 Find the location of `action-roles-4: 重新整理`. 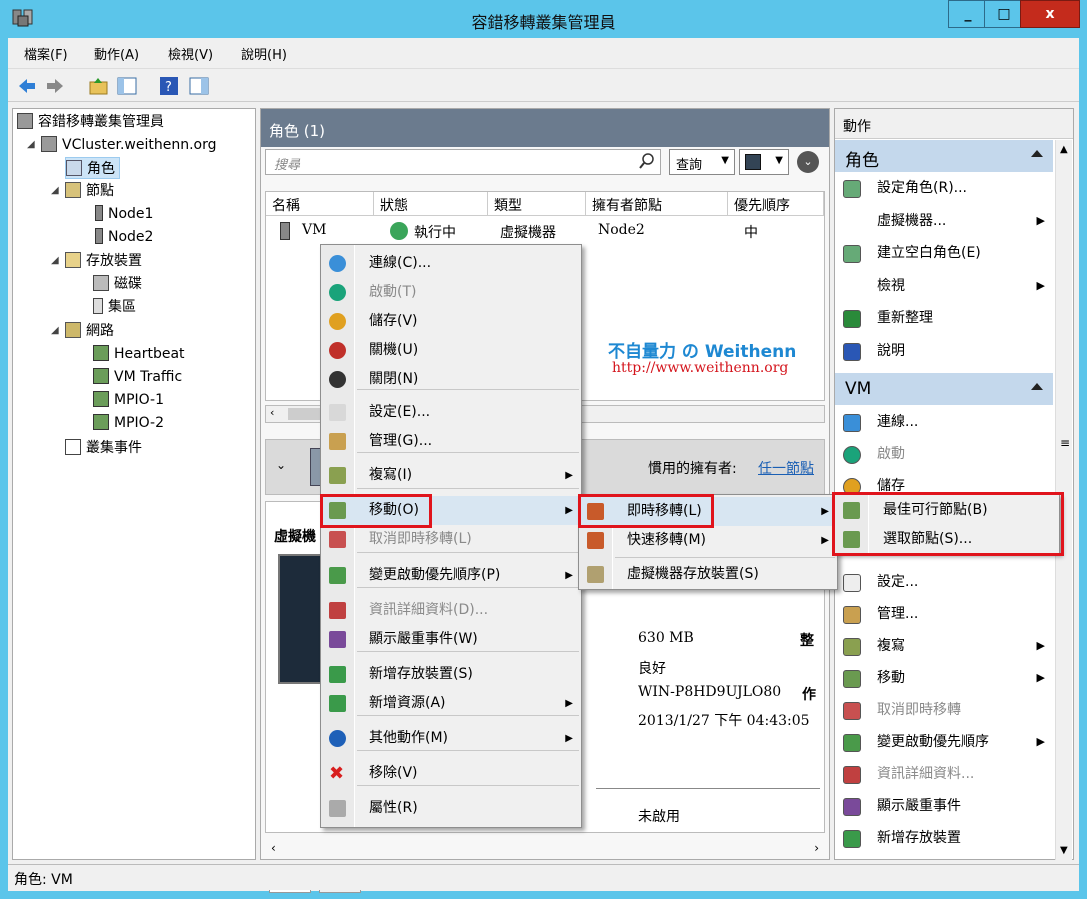

action-roles-4: 重新整理 is located at coordinates (944, 318).